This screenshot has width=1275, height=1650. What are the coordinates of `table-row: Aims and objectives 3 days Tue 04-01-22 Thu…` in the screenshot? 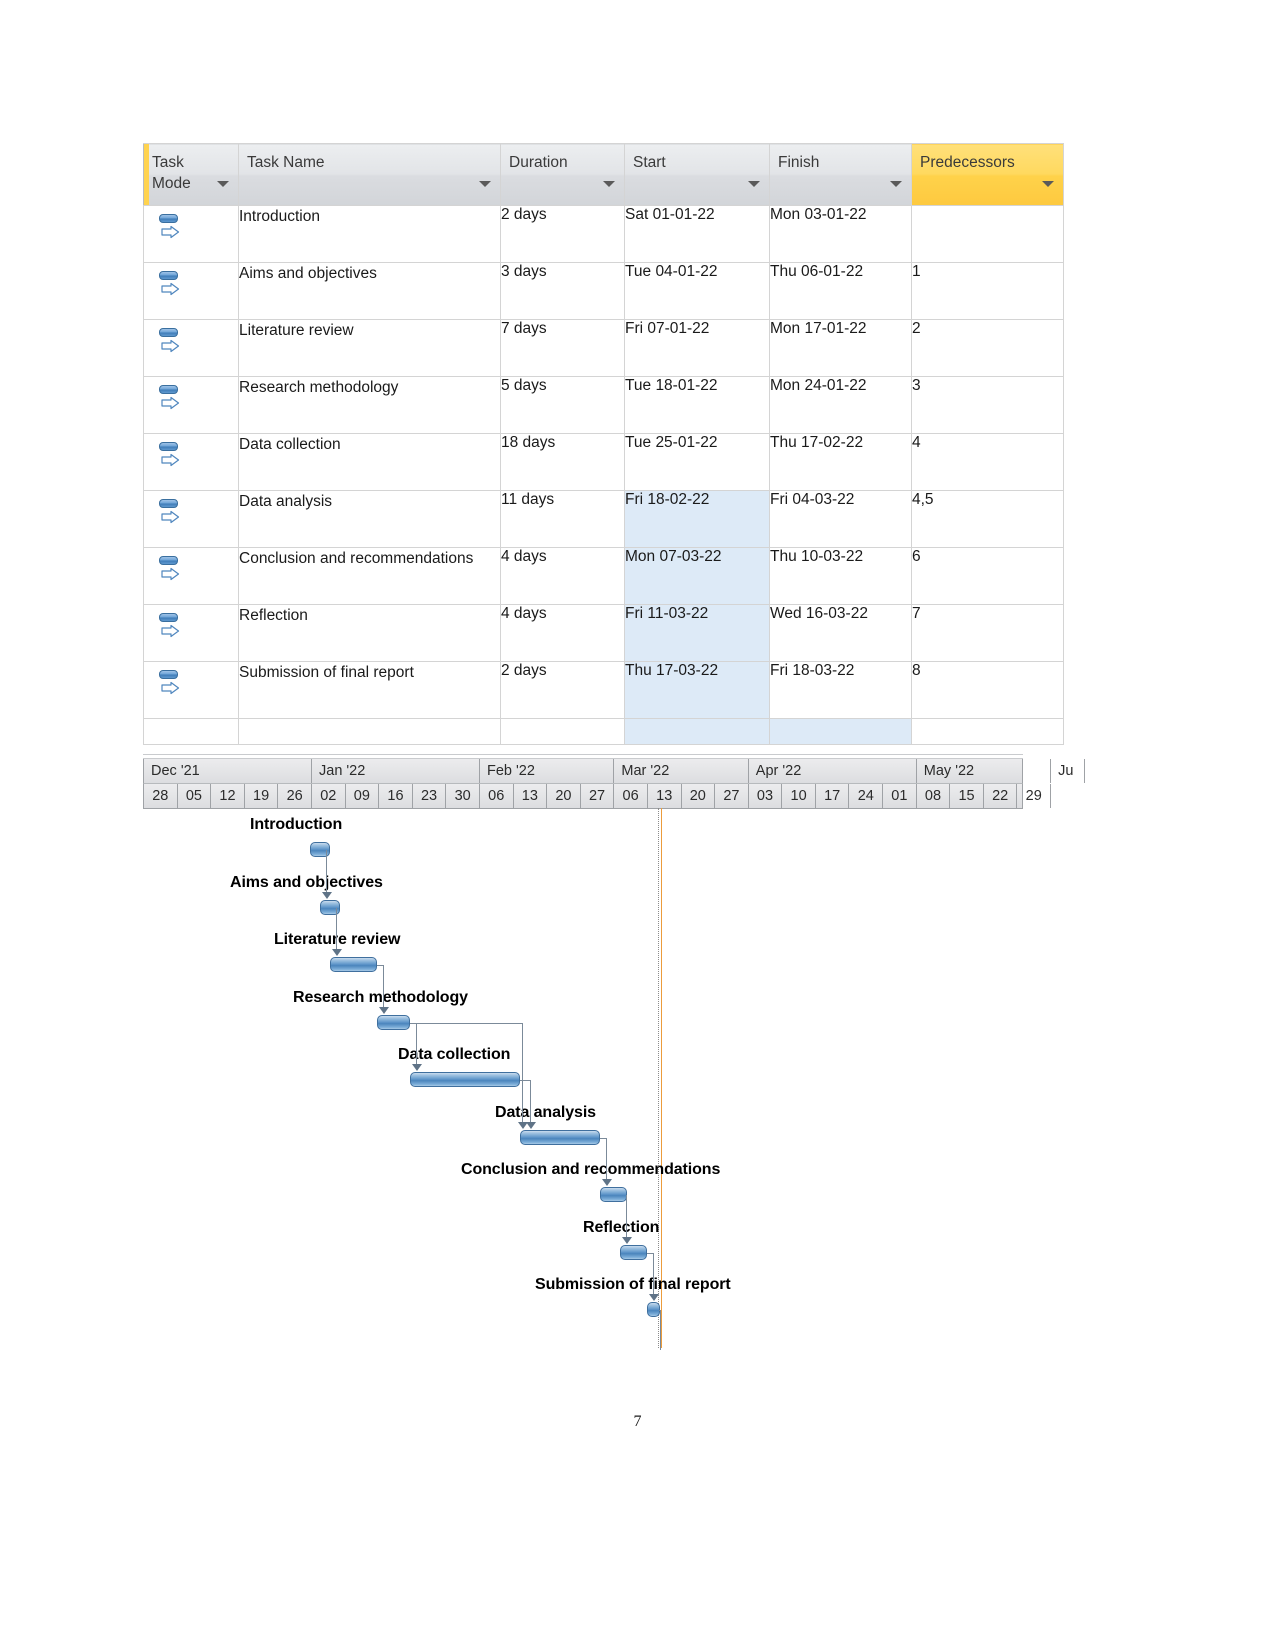 It's located at (603, 291).